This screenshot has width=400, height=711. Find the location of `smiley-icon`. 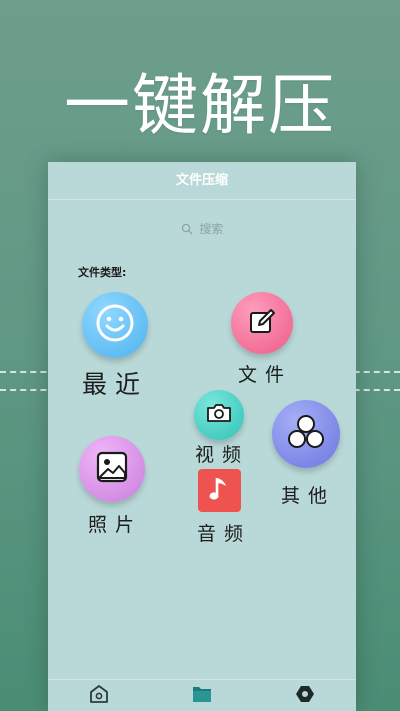

smiley-icon is located at coordinates (115, 325).